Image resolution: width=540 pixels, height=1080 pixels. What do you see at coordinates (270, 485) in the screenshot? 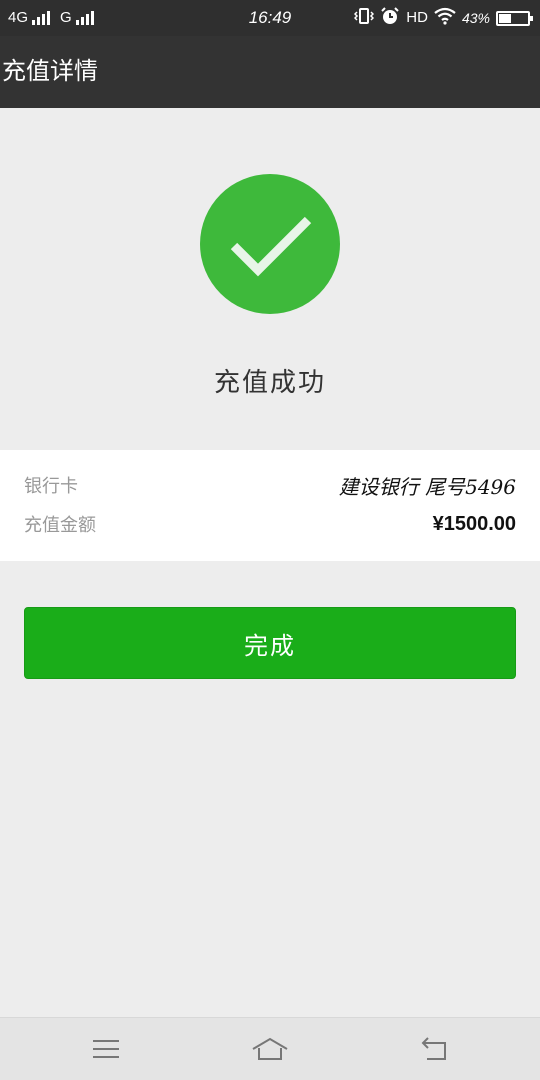
I see `bank-card-row: 银行卡 建设银行 尾号5496` at bounding box center [270, 485].